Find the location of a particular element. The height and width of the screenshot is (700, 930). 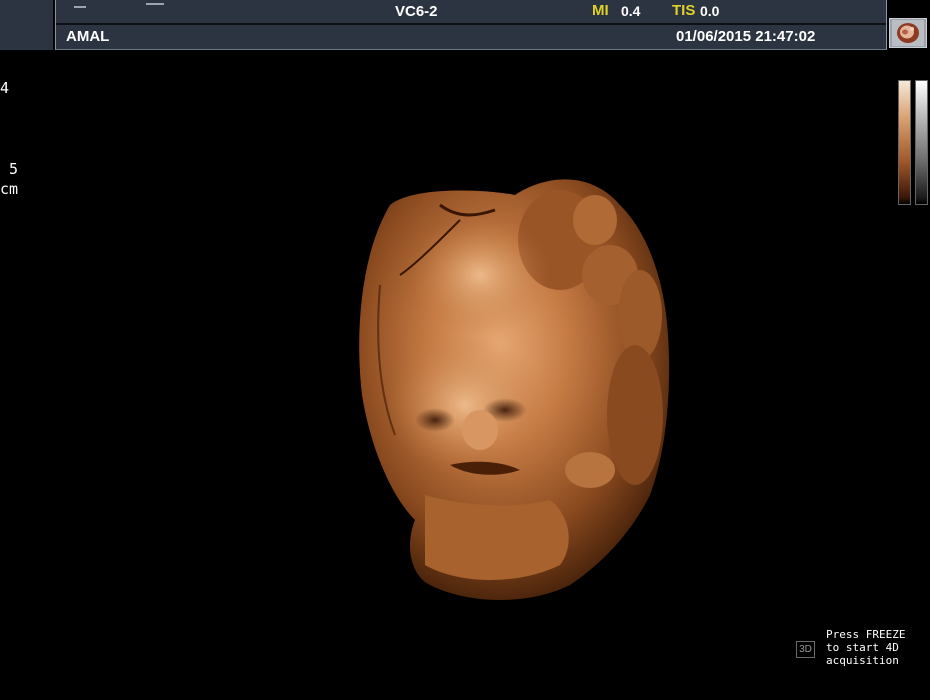

depth-tick-label: 5 is located at coordinates (14, 169).